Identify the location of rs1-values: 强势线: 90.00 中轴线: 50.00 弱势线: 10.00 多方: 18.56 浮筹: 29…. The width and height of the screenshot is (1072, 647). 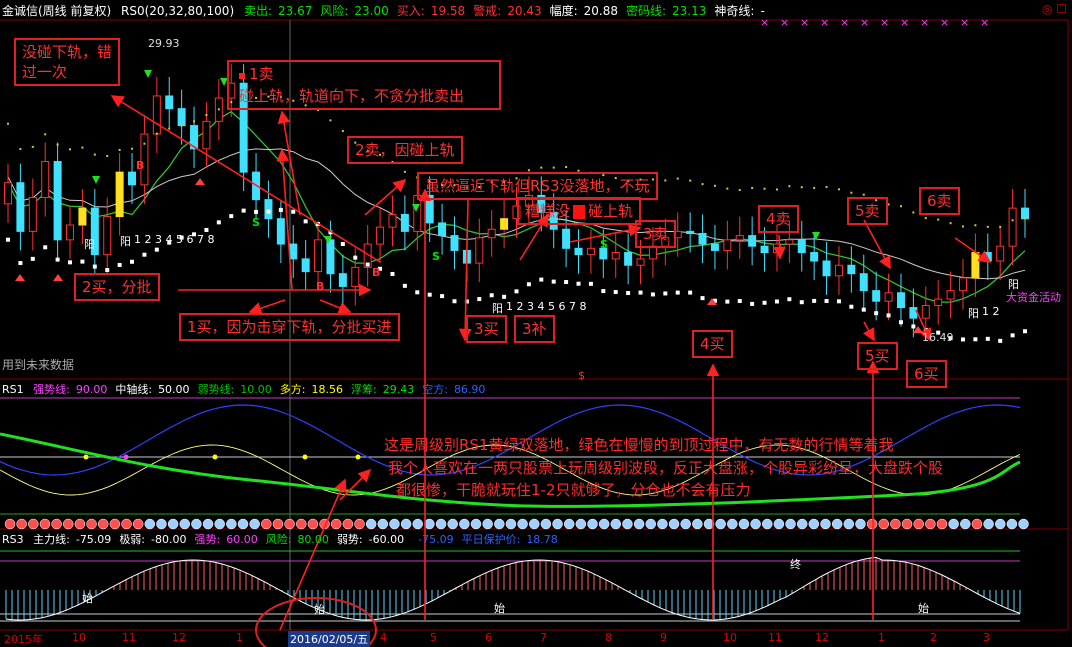
(263, 389).